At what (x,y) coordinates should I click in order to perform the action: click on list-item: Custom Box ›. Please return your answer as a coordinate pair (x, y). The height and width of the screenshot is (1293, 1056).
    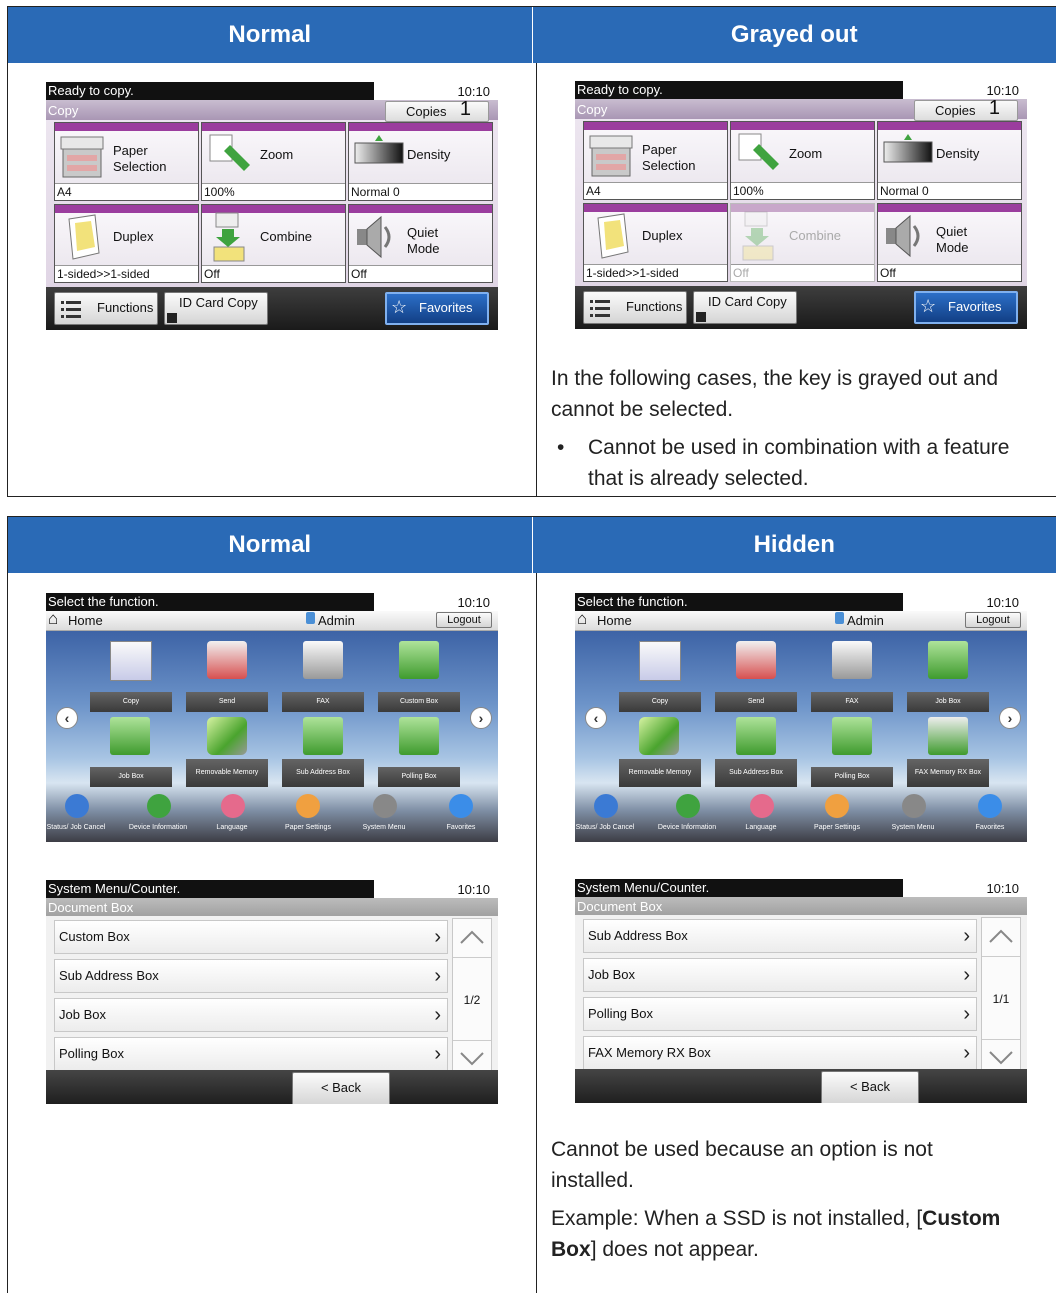
    Looking at the image, I should click on (251, 937).